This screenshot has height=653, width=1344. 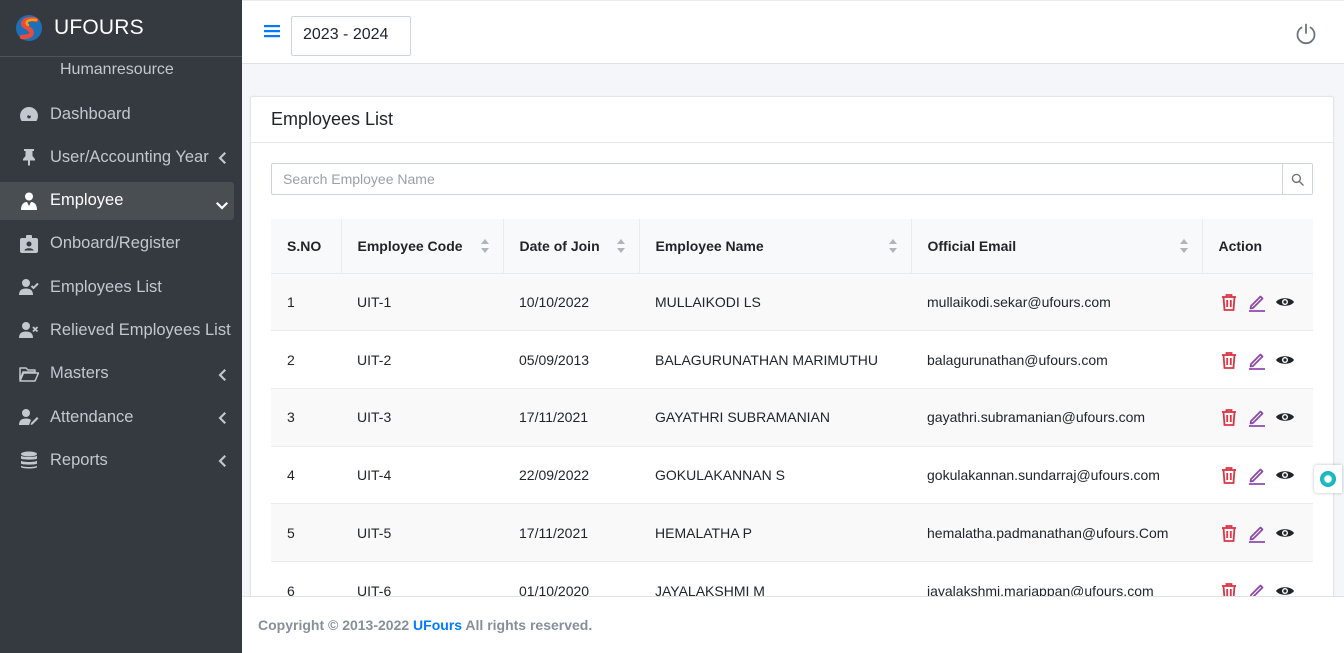 What do you see at coordinates (554, 359) in the screenshot?
I see `cell-date-of-join: 05/09/2013` at bounding box center [554, 359].